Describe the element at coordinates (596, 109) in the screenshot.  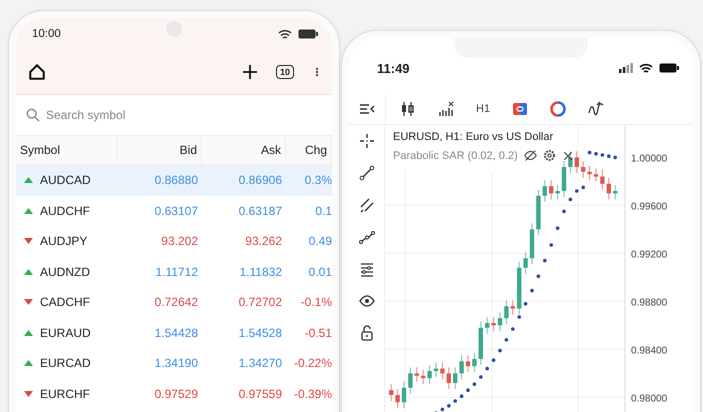
I see `indicator-icon` at that location.